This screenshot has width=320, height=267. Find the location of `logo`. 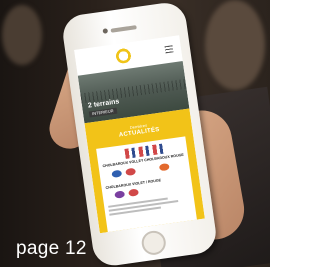

logo is located at coordinates (123, 55).